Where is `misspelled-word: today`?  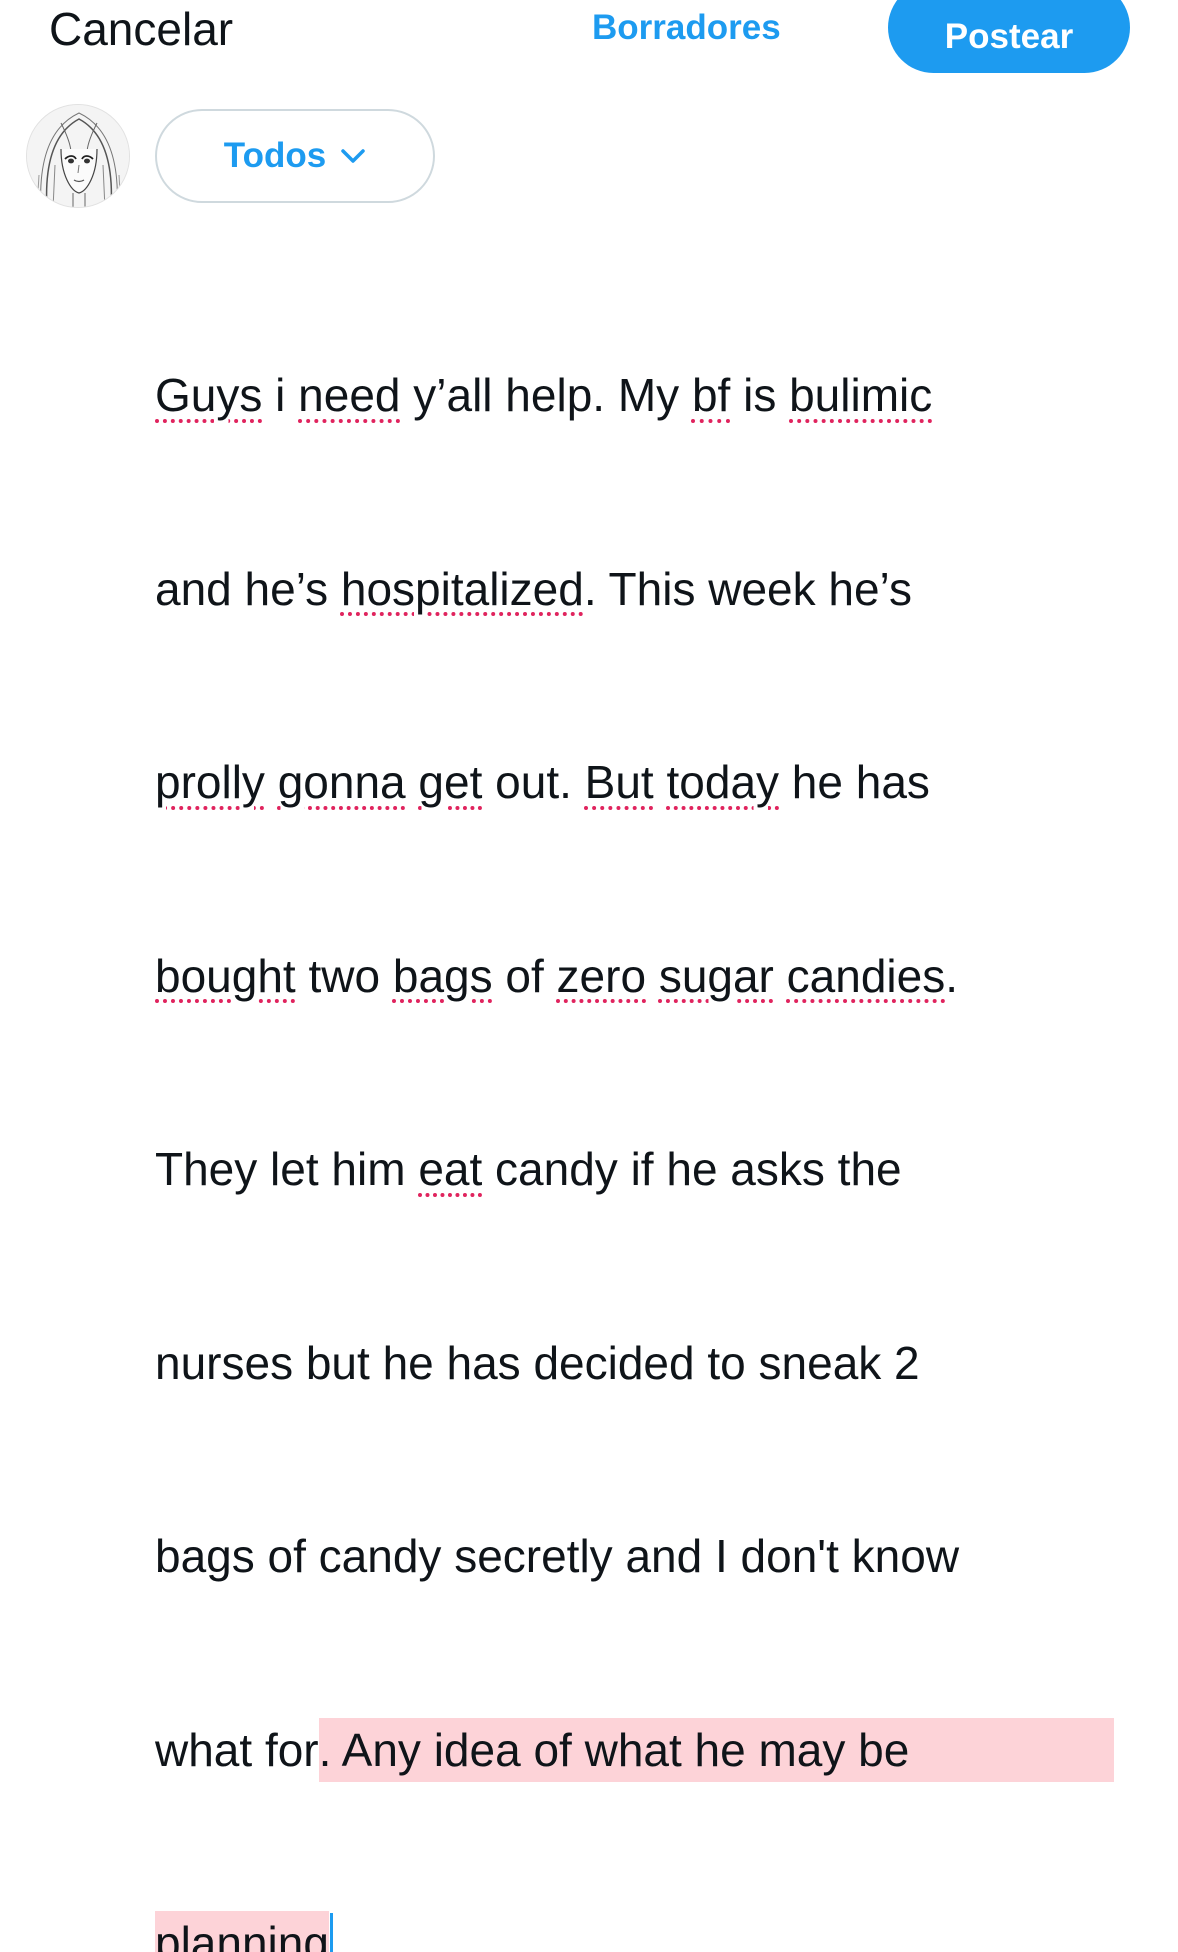 misspelled-word: today is located at coordinates (723, 782).